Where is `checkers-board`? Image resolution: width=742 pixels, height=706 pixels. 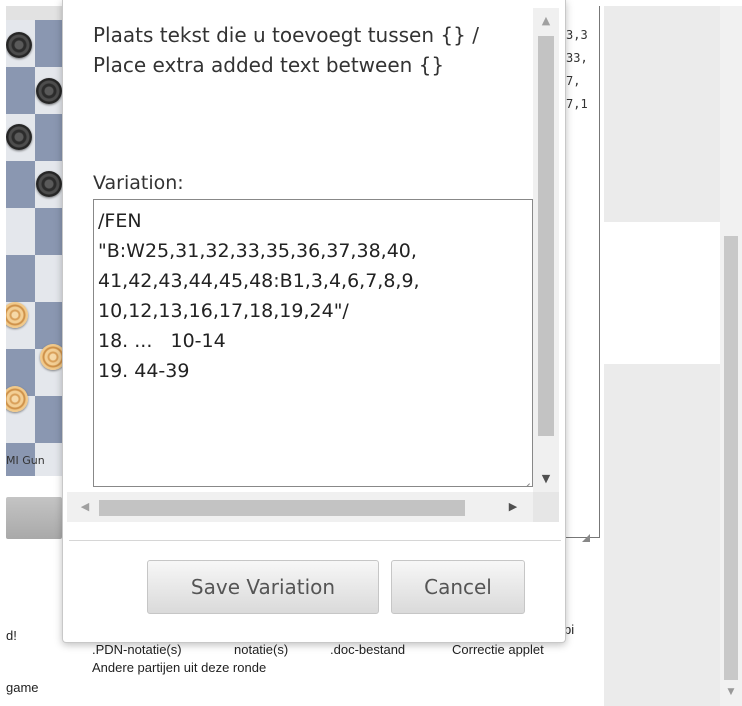
checkers-board is located at coordinates (34, 241).